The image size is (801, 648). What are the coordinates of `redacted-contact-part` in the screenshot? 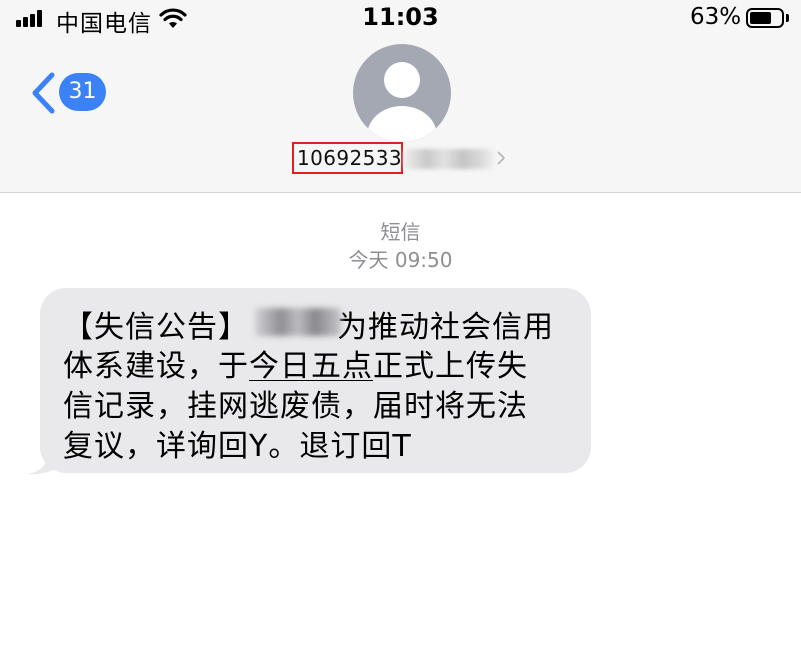 It's located at (449, 159).